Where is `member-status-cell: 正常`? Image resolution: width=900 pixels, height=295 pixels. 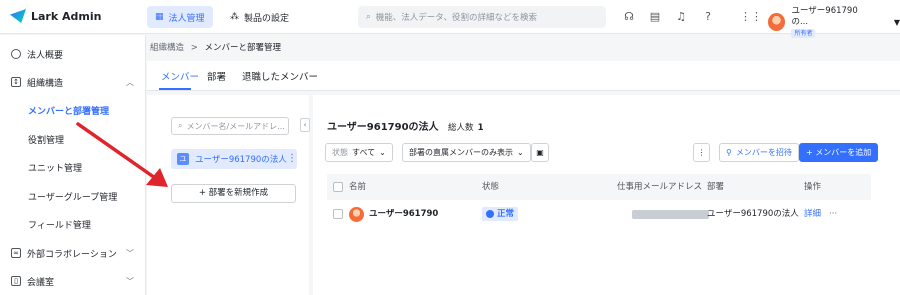 member-status-cell: 正常 is located at coordinates (500, 214).